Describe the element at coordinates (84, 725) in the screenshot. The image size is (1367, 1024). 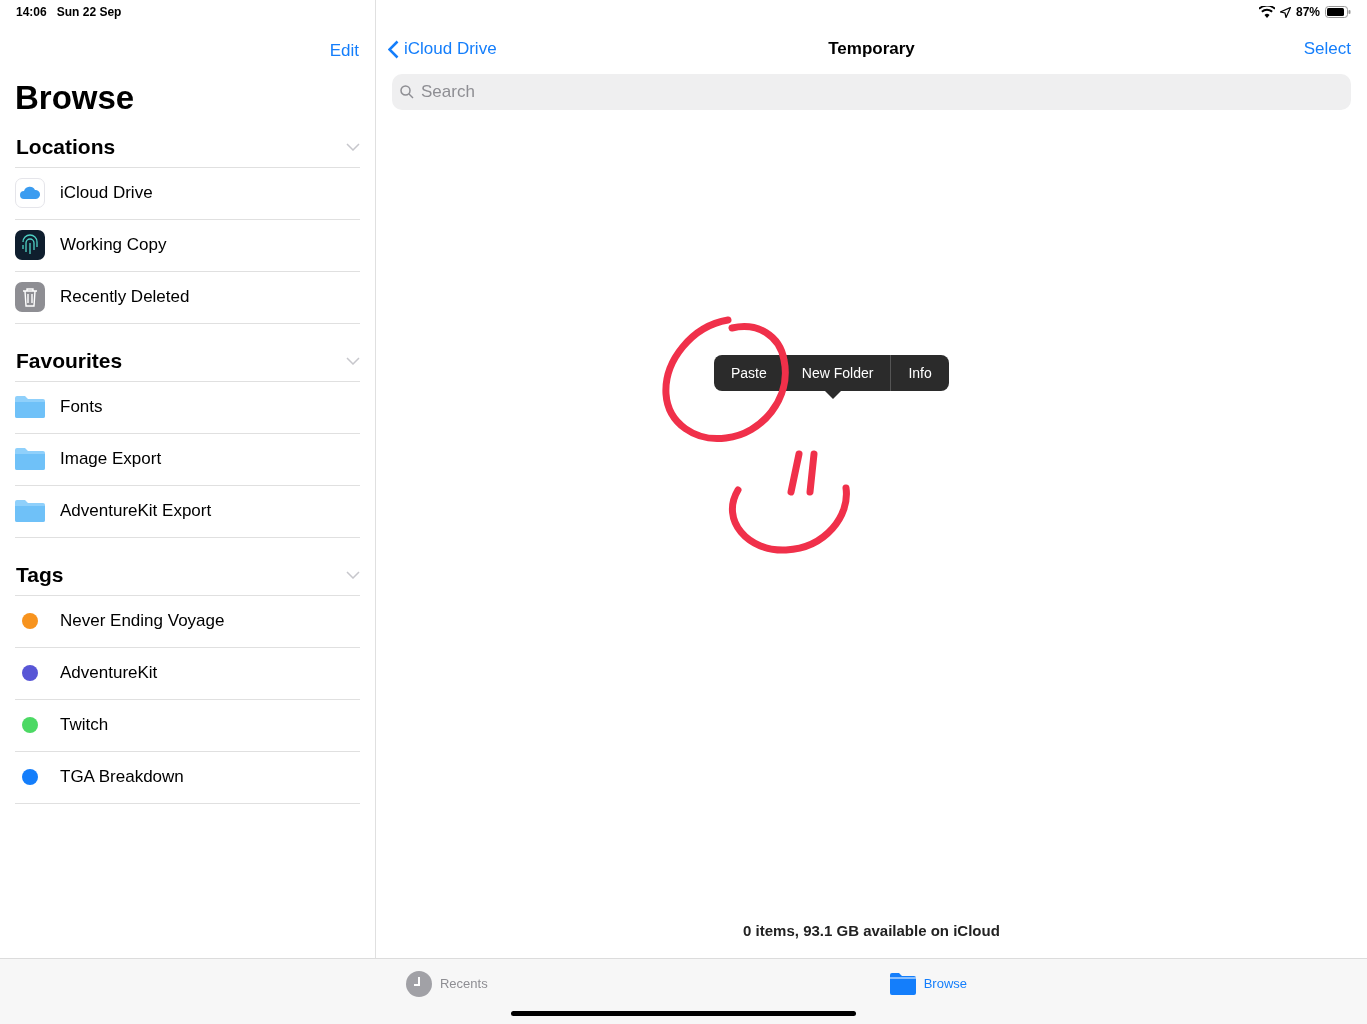
I see `sidebar-item: Twitch` at that location.